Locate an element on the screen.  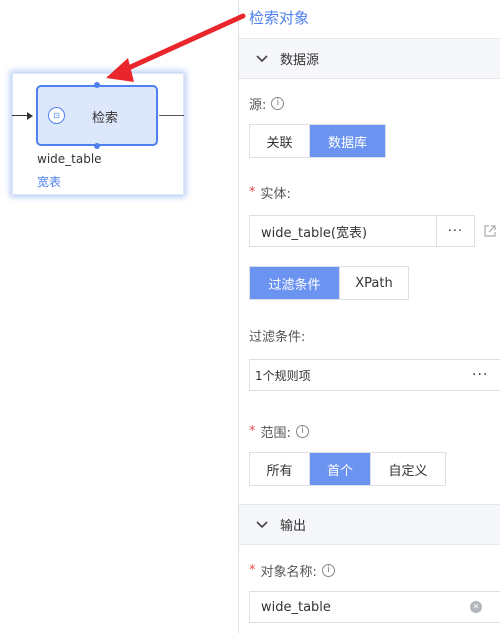
entity-field-label: * 实体: is located at coordinates (270, 192).